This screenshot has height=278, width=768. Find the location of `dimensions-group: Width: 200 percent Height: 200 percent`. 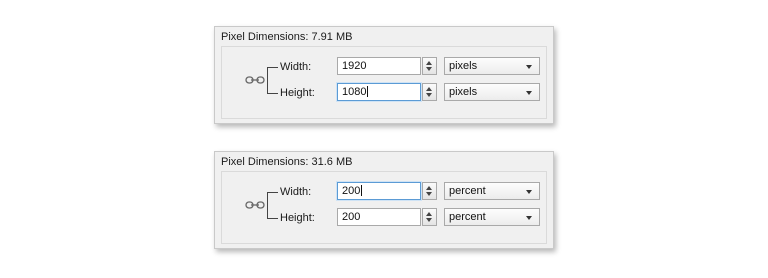

dimensions-group: Width: 200 percent Height: 200 percent is located at coordinates (384, 207).